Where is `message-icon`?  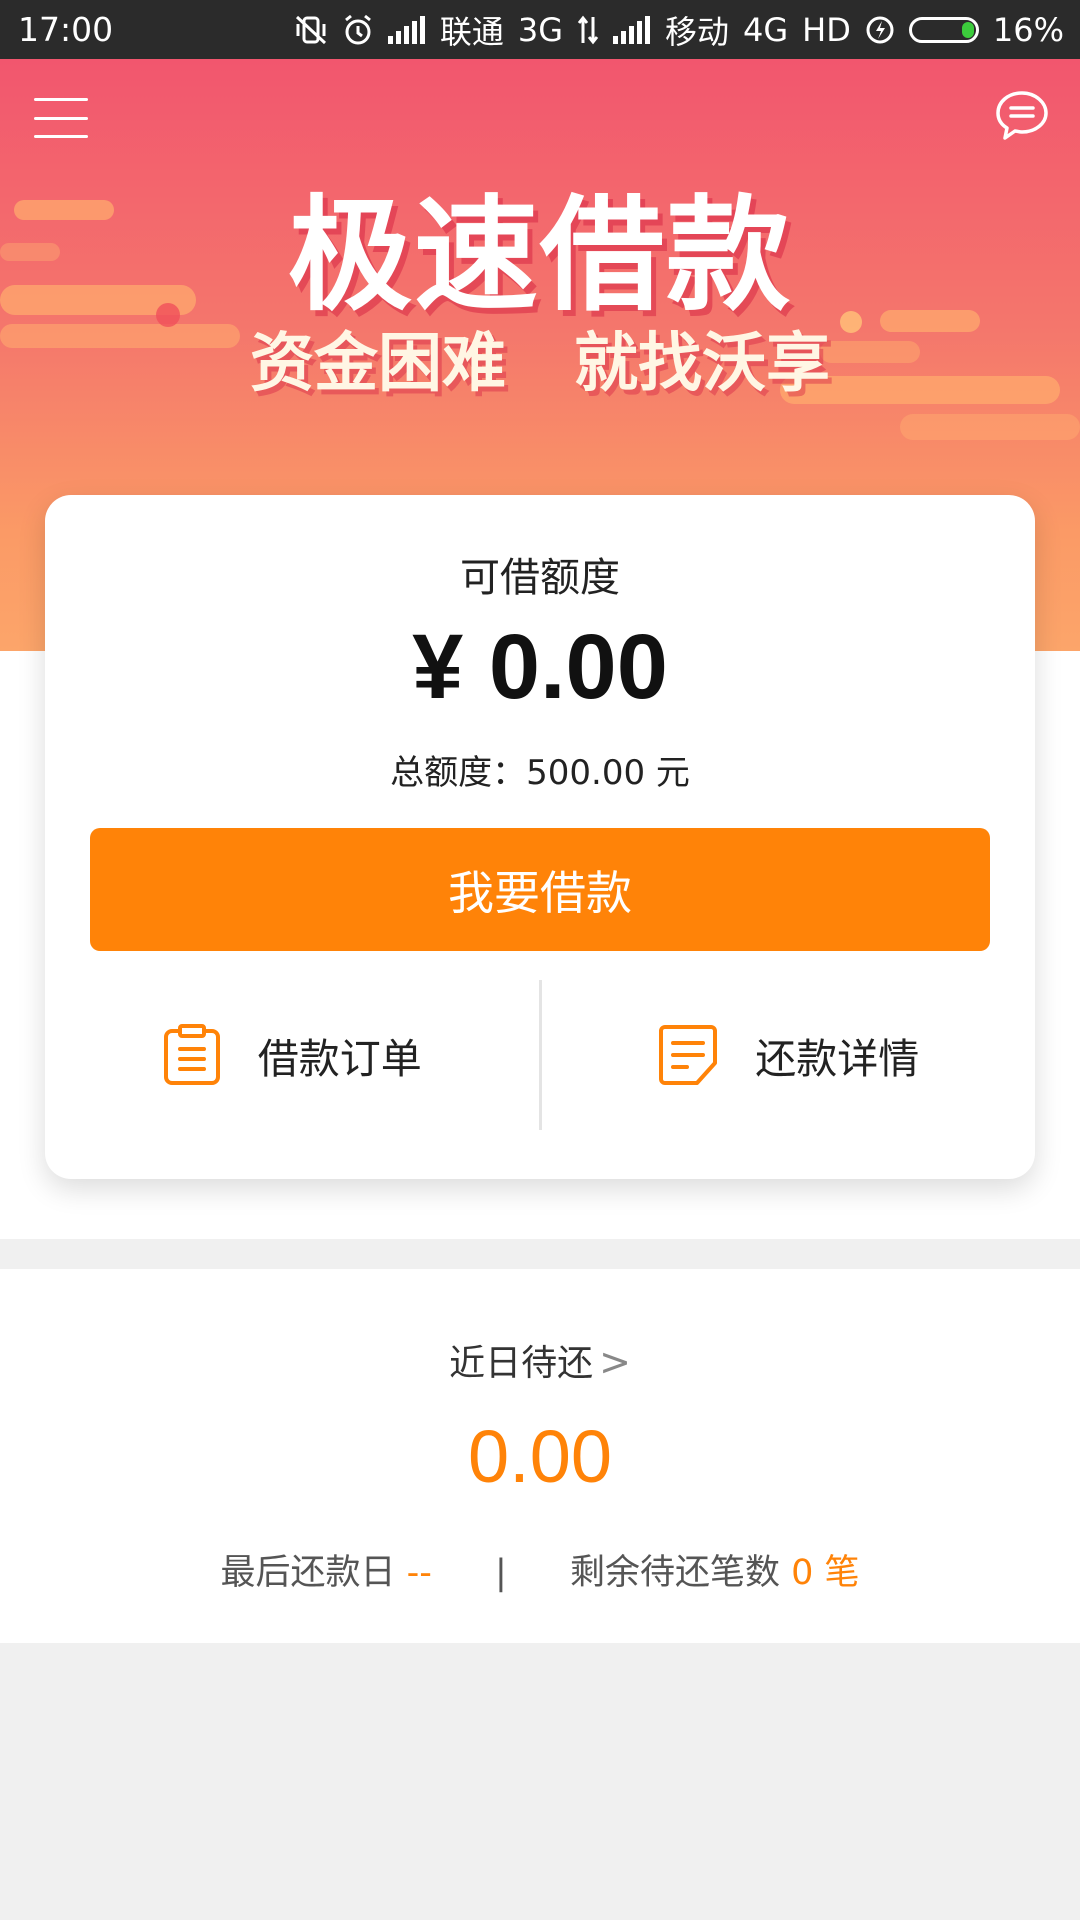 message-icon is located at coordinates (1022, 117).